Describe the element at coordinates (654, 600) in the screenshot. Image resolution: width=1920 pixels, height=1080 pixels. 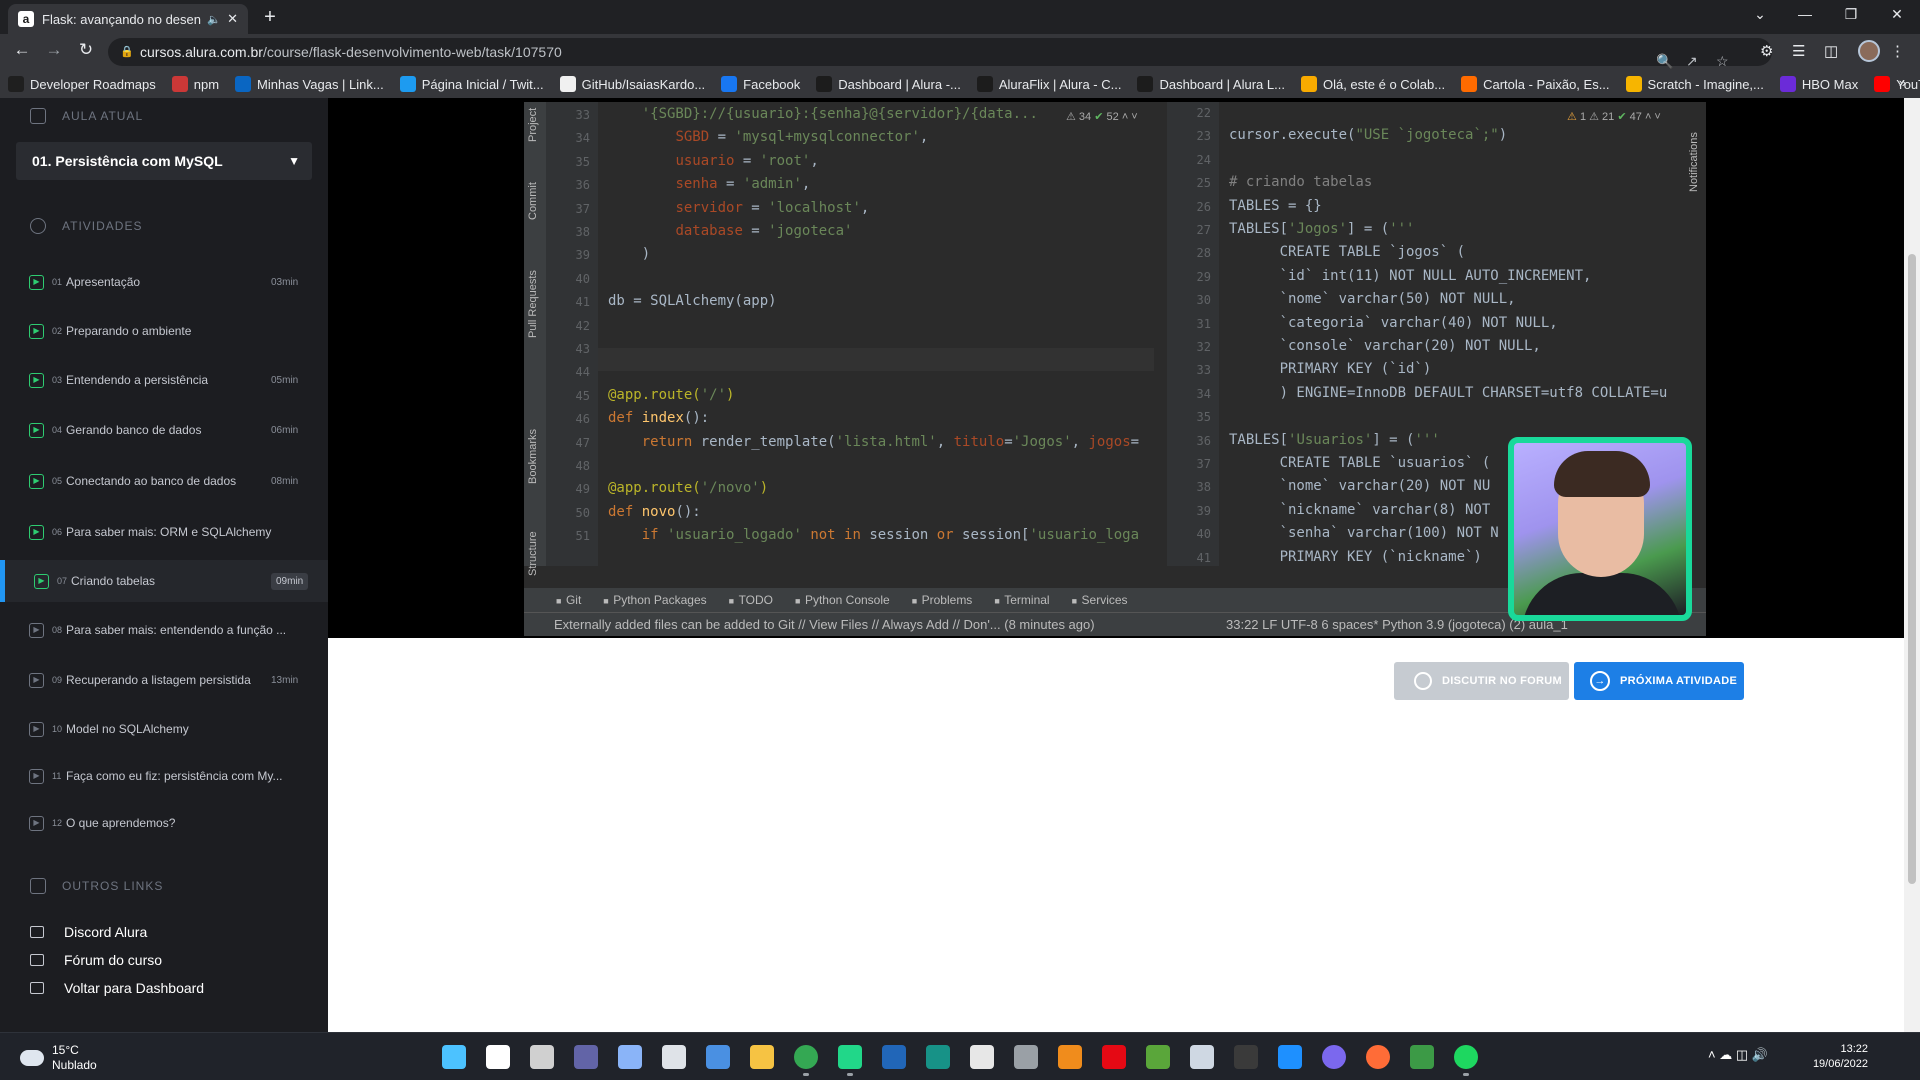
I see `tool-window-python-packages: ■ Python Packages` at that location.